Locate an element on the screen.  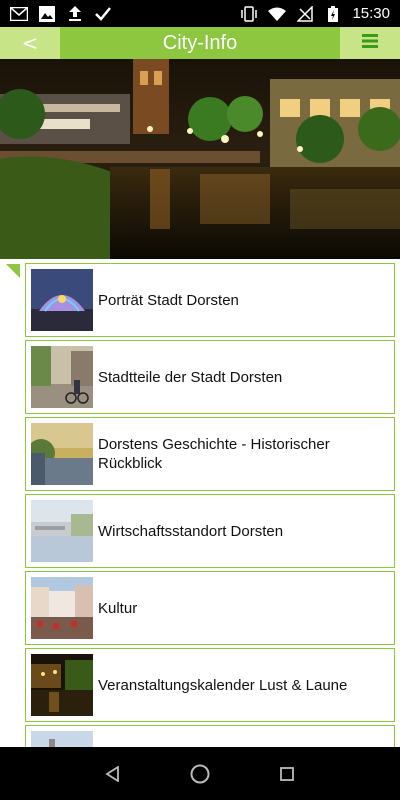
circle-home-icon is located at coordinates (200, 773).